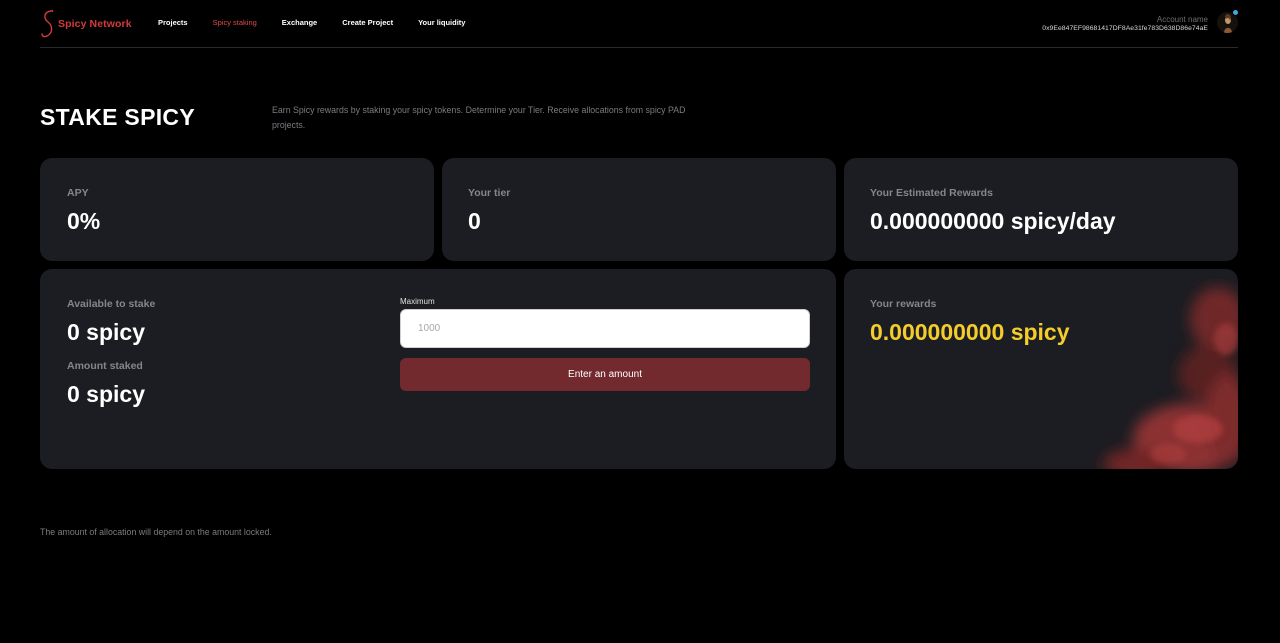 The width and height of the screenshot is (1280, 643). I want to click on tier-card: Your tier 0, so click(639, 209).